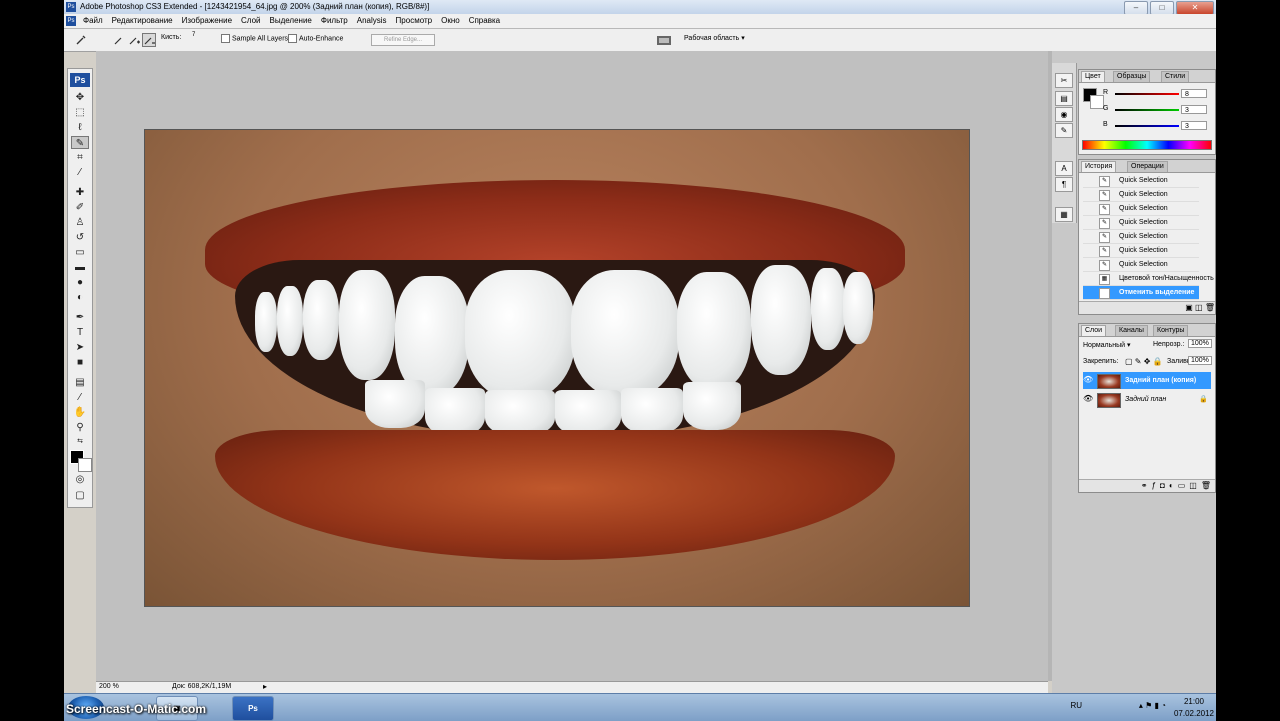  What do you see at coordinates (80, 412) in the screenshot?
I see `hand-icon: ✋` at bounding box center [80, 412].